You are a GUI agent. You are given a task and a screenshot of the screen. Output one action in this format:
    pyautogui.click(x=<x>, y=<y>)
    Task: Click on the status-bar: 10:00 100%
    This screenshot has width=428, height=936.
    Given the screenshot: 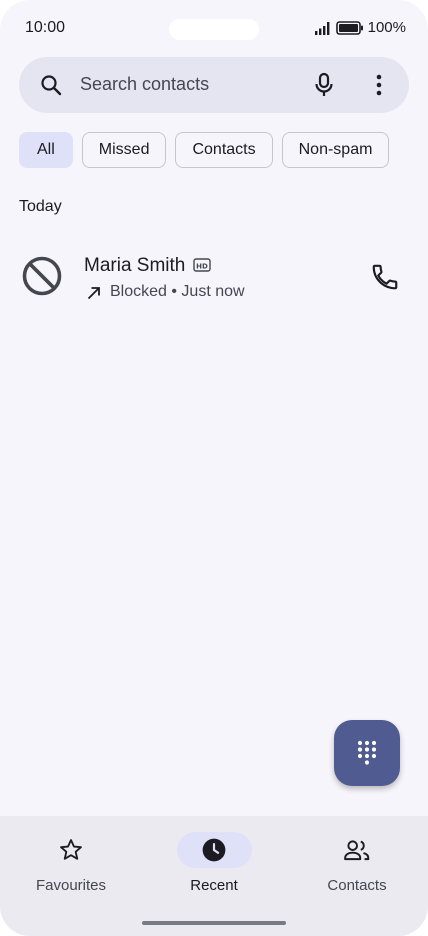 What is the action you would take?
    pyautogui.click(x=214, y=28)
    